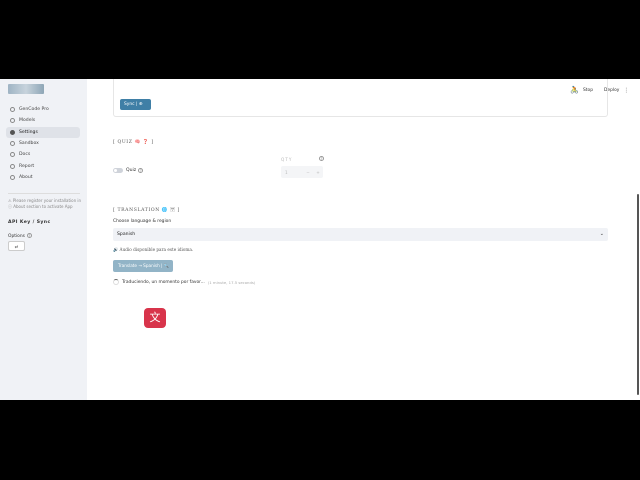 The image size is (640, 480). I want to click on qty-help-icon: ?, so click(321, 158).